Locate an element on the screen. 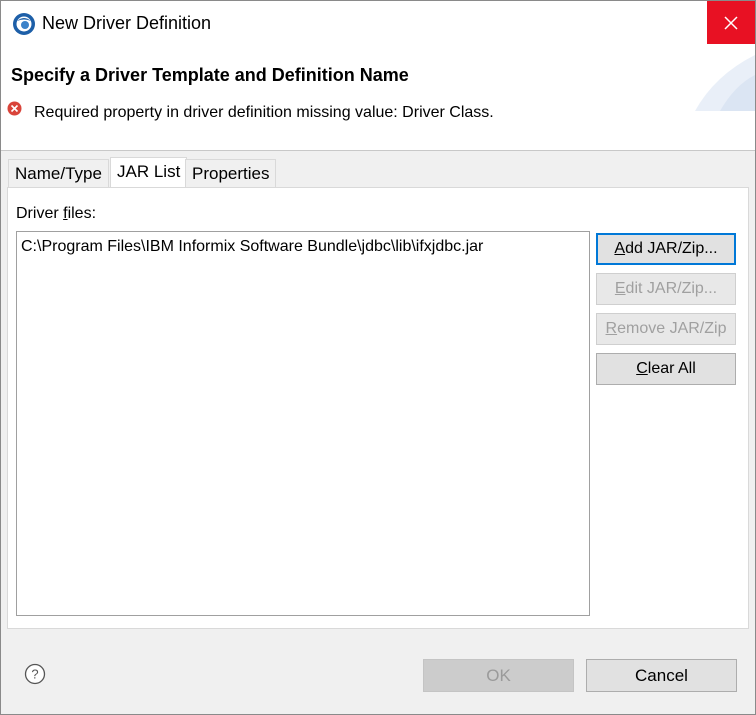 The width and height of the screenshot is (756, 715). tab-properties: Properties is located at coordinates (231, 173).